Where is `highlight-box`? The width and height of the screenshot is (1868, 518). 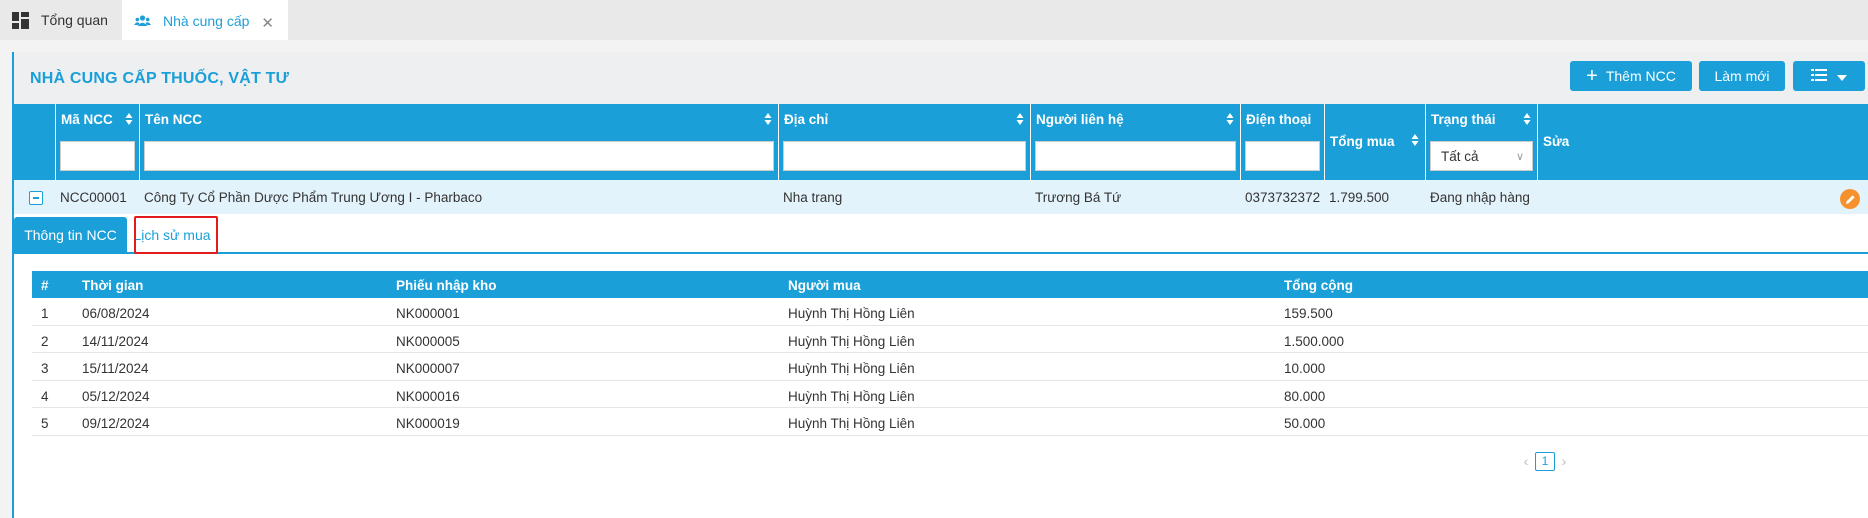
highlight-box is located at coordinates (176, 235).